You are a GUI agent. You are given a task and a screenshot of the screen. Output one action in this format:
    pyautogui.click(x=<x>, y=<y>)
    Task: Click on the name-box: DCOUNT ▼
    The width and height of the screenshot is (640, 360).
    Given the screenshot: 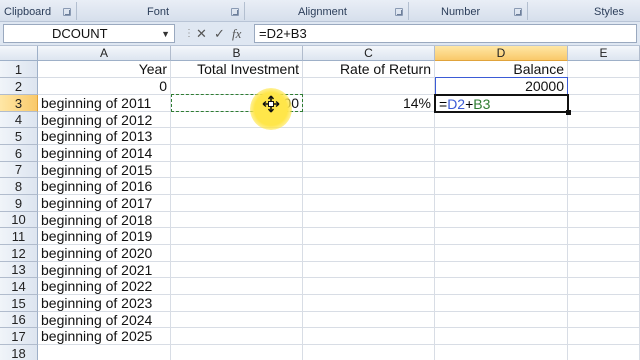 What is the action you would take?
    pyautogui.click(x=89, y=33)
    